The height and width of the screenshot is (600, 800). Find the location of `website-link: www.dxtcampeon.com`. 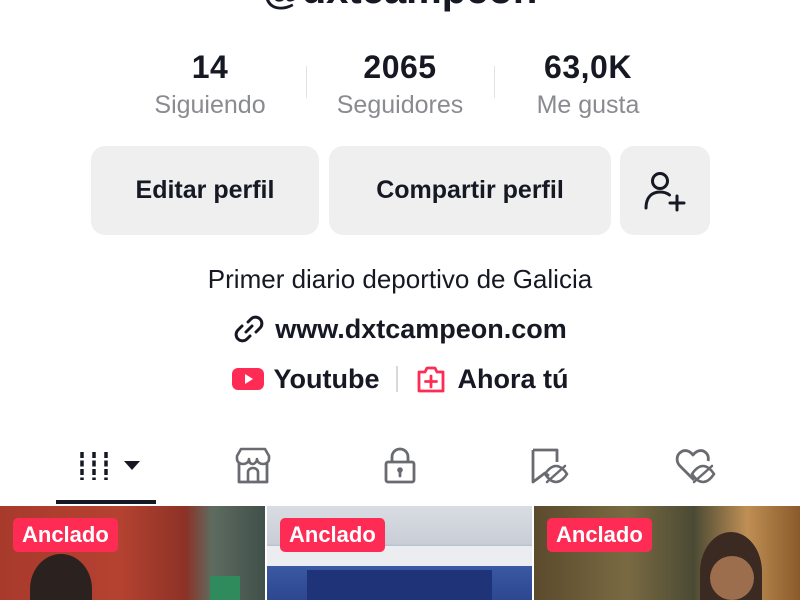

website-link: www.dxtcampeon.com is located at coordinates (400, 329).